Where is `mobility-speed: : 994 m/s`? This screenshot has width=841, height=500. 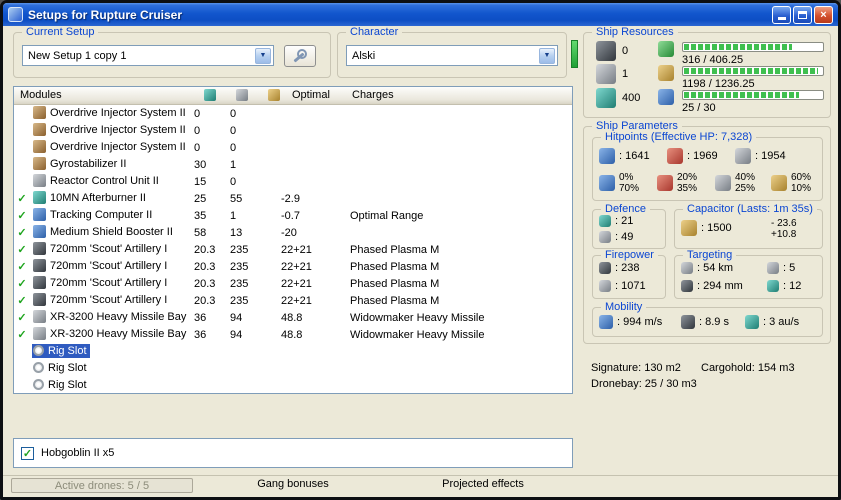
mobility-speed: : 994 m/s is located at coordinates (640, 322).